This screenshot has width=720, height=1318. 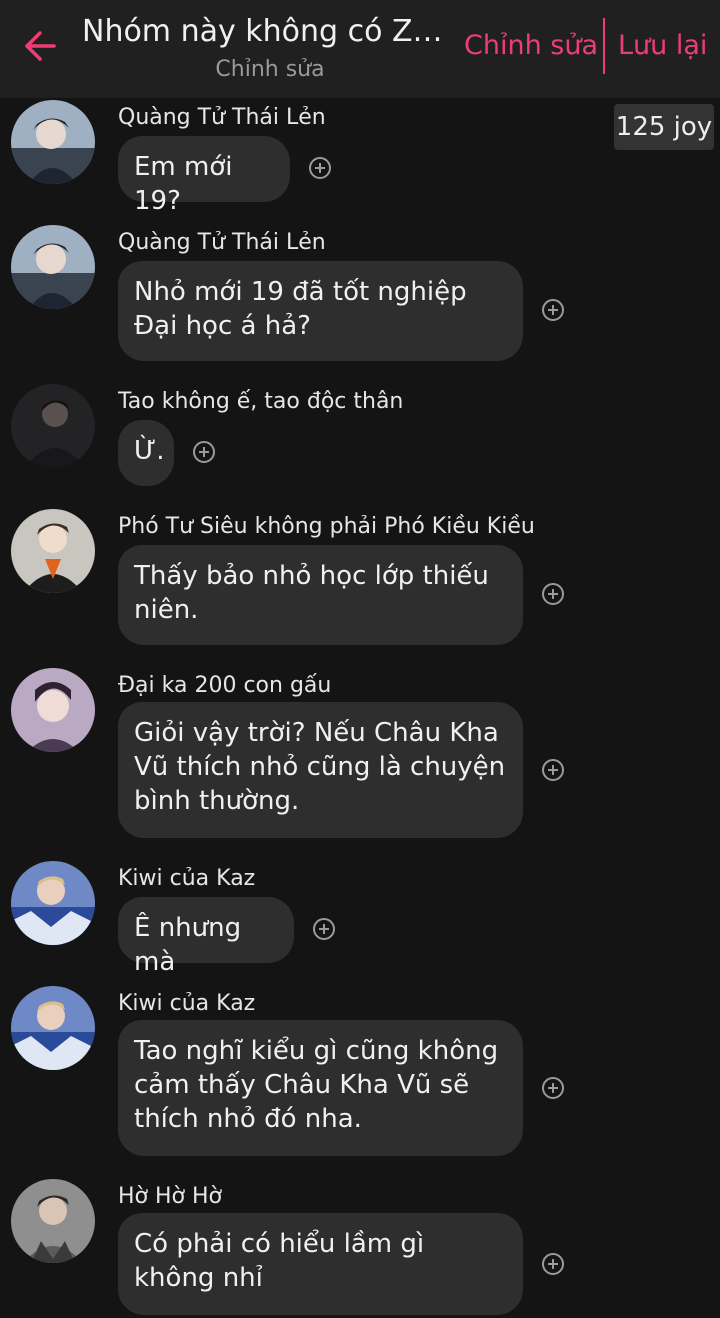 I want to click on message-bubble: Thấy bảo nhỏ học lớp thiếu niên., so click(x=320, y=595).